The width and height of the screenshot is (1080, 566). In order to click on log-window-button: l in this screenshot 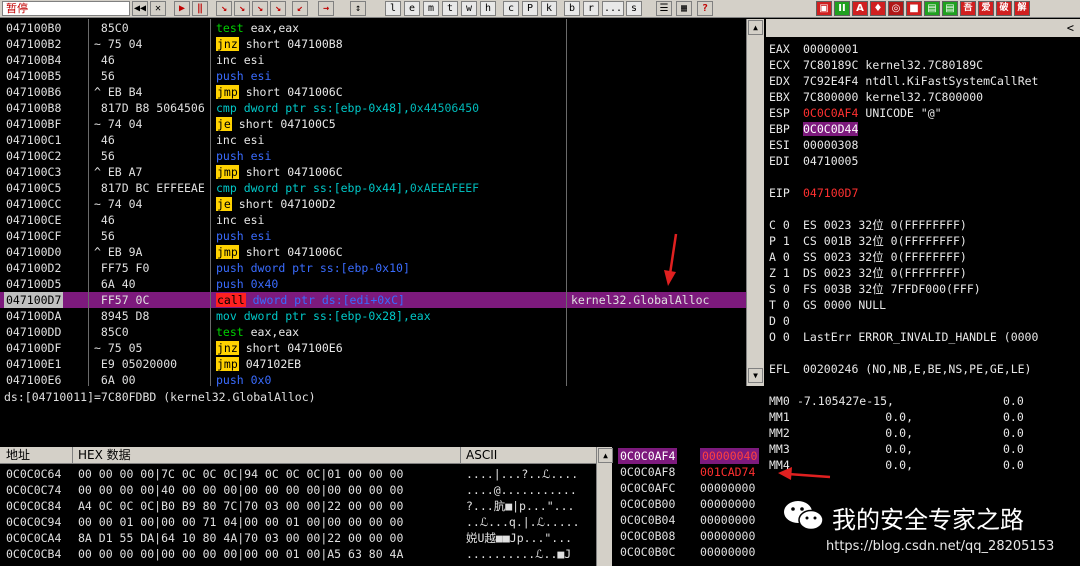, I will do `click(393, 8)`.